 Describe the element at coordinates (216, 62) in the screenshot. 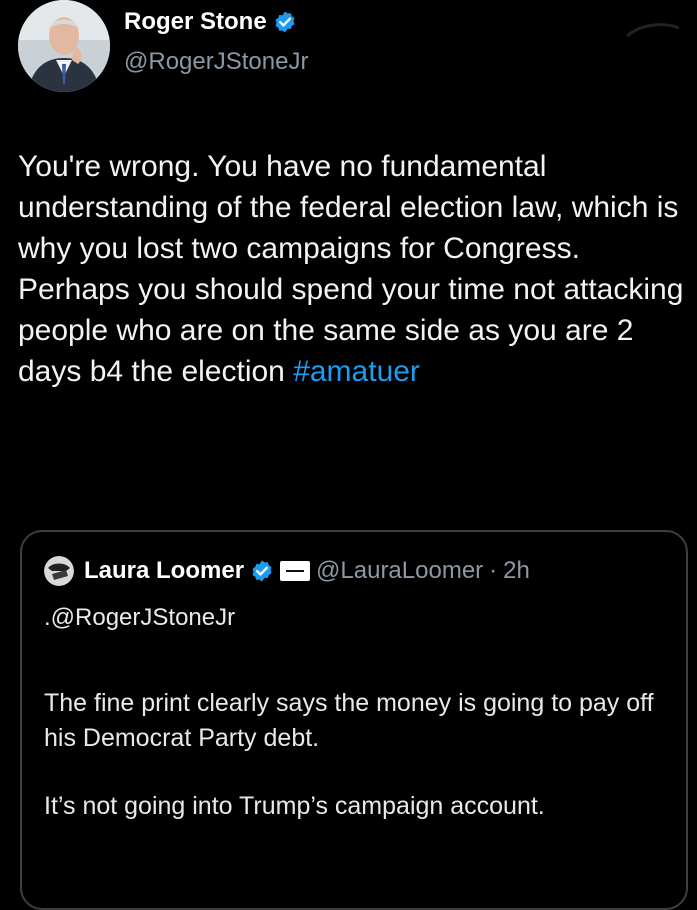

I see `author-handle: @RogerJStoneJr` at that location.